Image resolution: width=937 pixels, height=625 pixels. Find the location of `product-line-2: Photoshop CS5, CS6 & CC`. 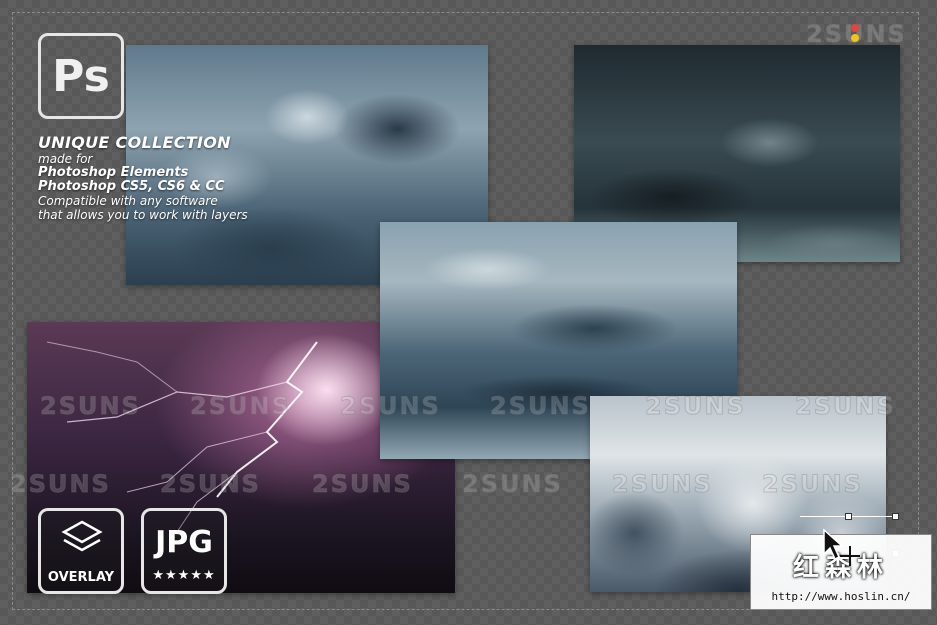

product-line-2: Photoshop CS5, CS6 & CC is located at coordinates (131, 186).